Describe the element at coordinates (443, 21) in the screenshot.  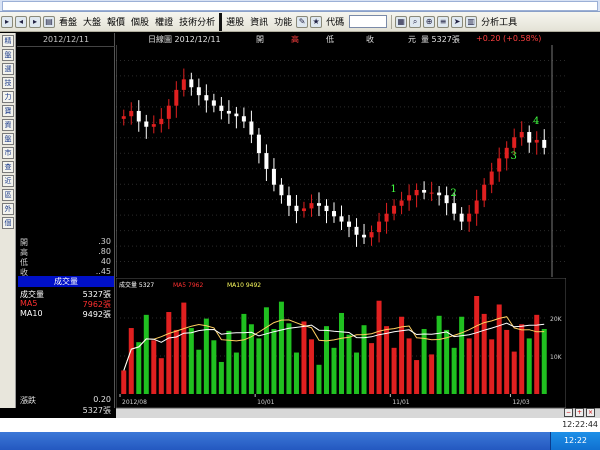
I see `list-icon: ≡` at that location.